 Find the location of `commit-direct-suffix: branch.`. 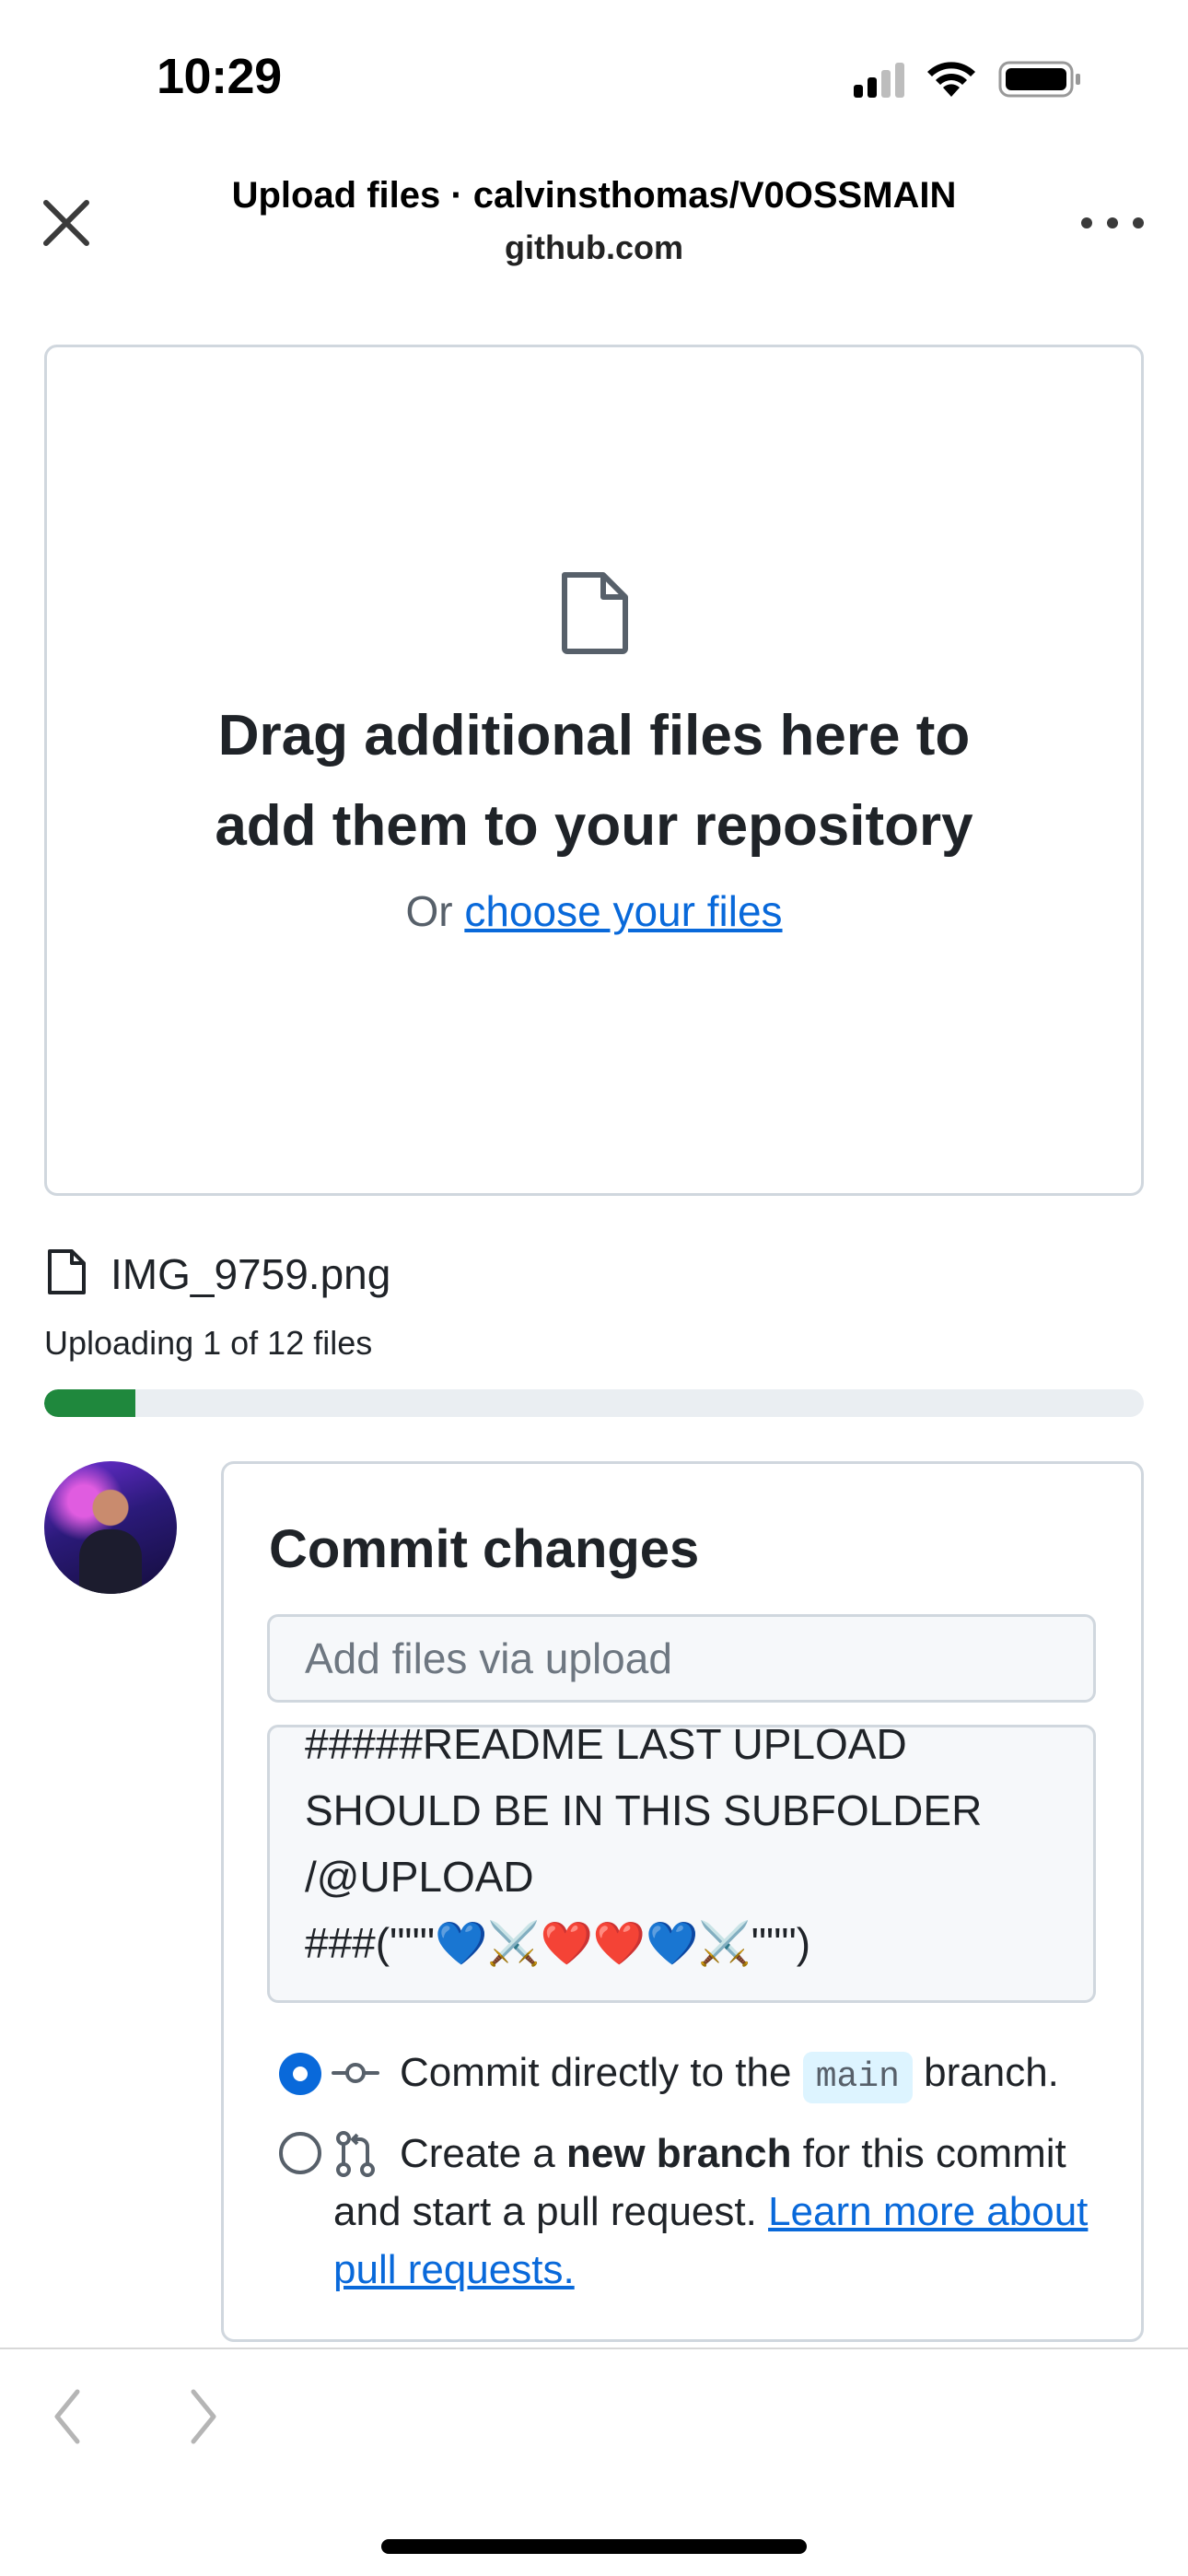

commit-direct-suffix: branch. is located at coordinates (985, 2072).